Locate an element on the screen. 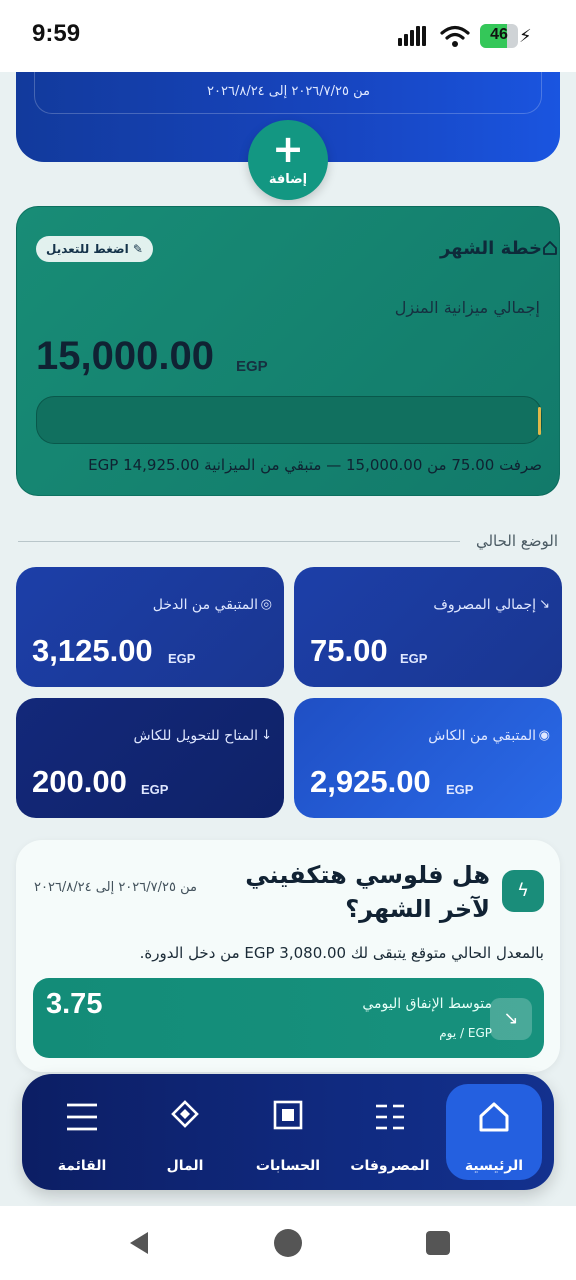 Image resolution: width=576 pixels, height=1280 pixels. nav-label: القائمة is located at coordinates (82, 1166).